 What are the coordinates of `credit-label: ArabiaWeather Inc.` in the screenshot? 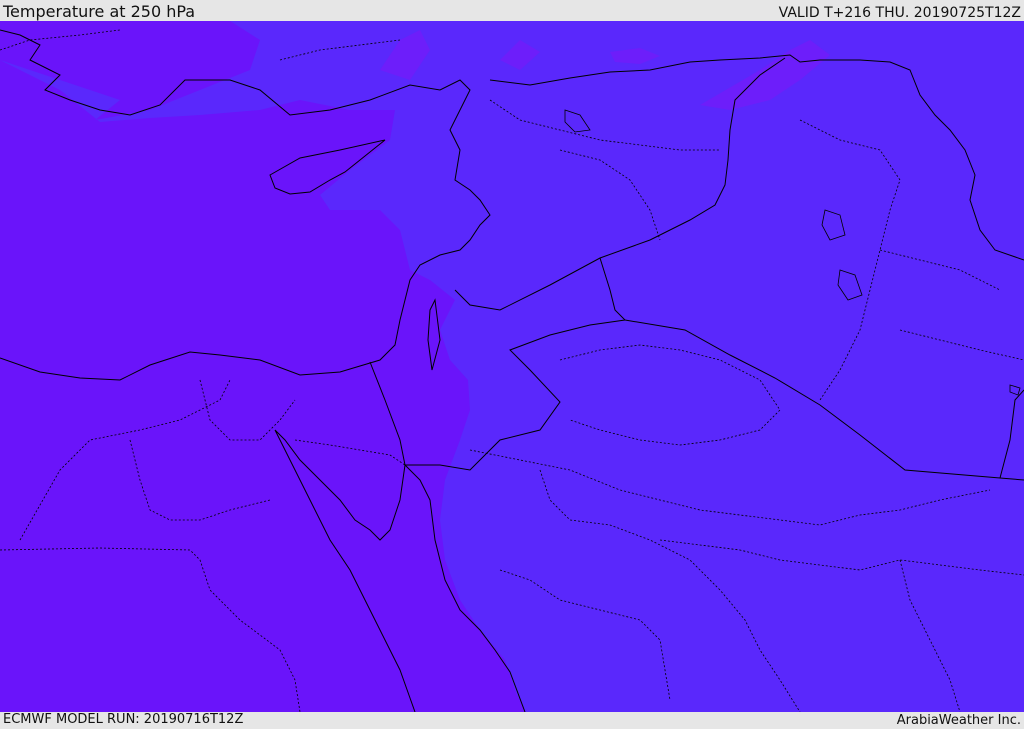 It's located at (958, 720).